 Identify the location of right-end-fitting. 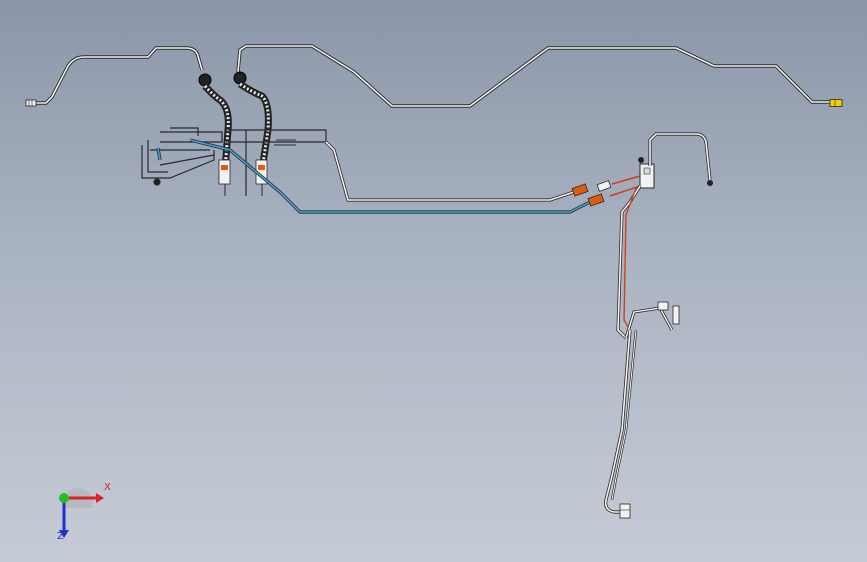
(836, 103).